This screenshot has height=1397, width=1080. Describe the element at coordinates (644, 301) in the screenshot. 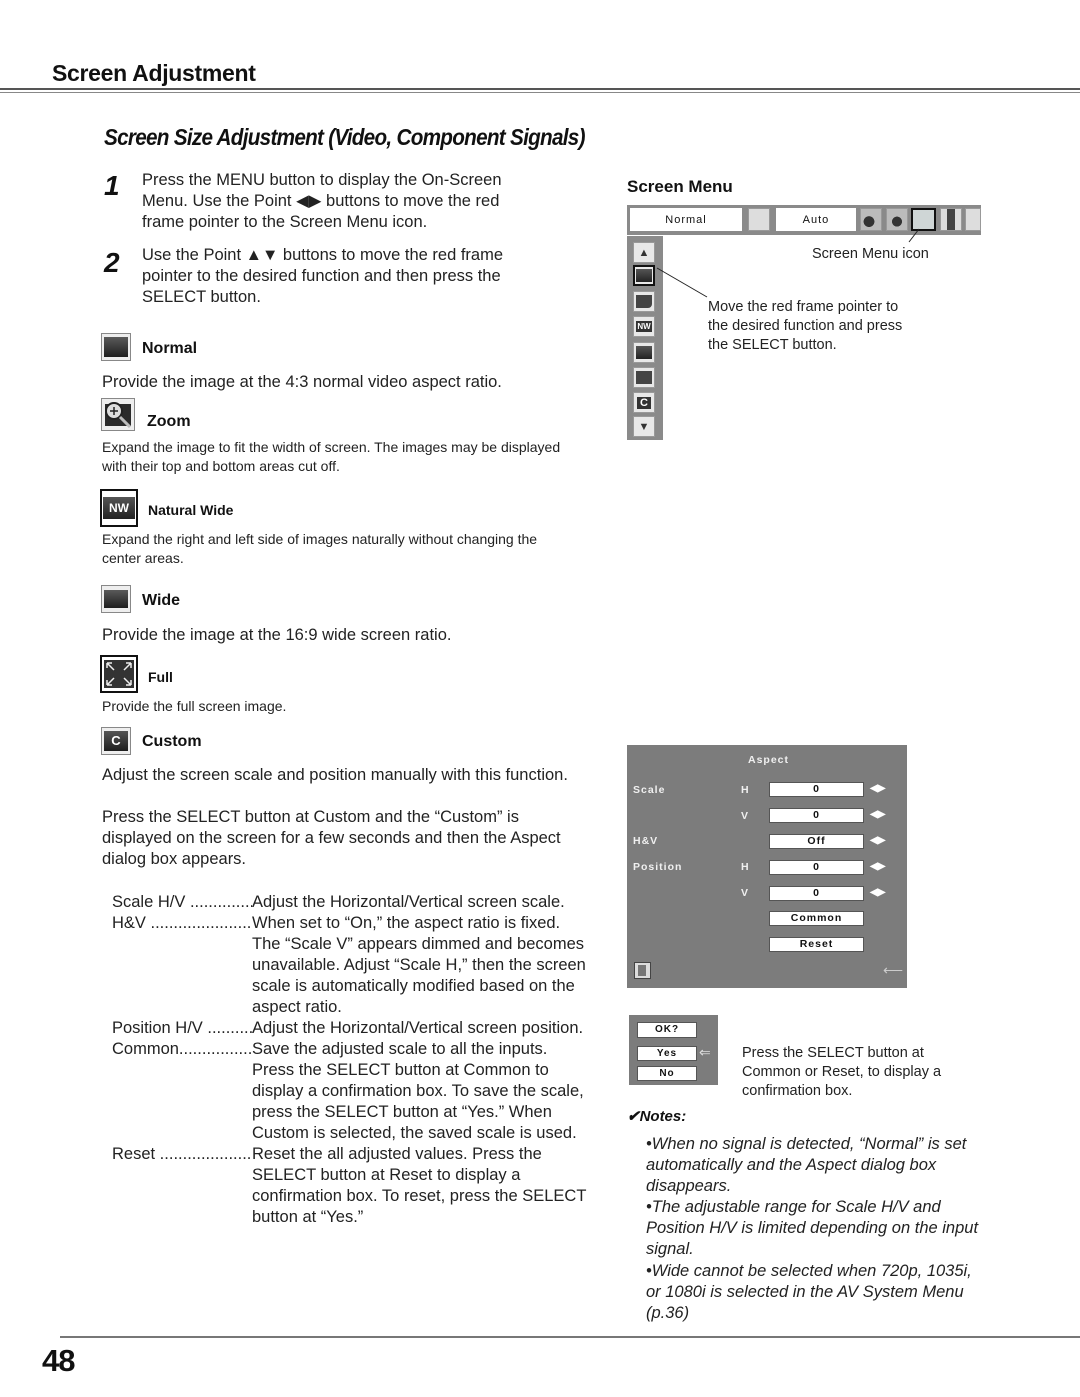

I see `sidebar-item-zoom` at that location.